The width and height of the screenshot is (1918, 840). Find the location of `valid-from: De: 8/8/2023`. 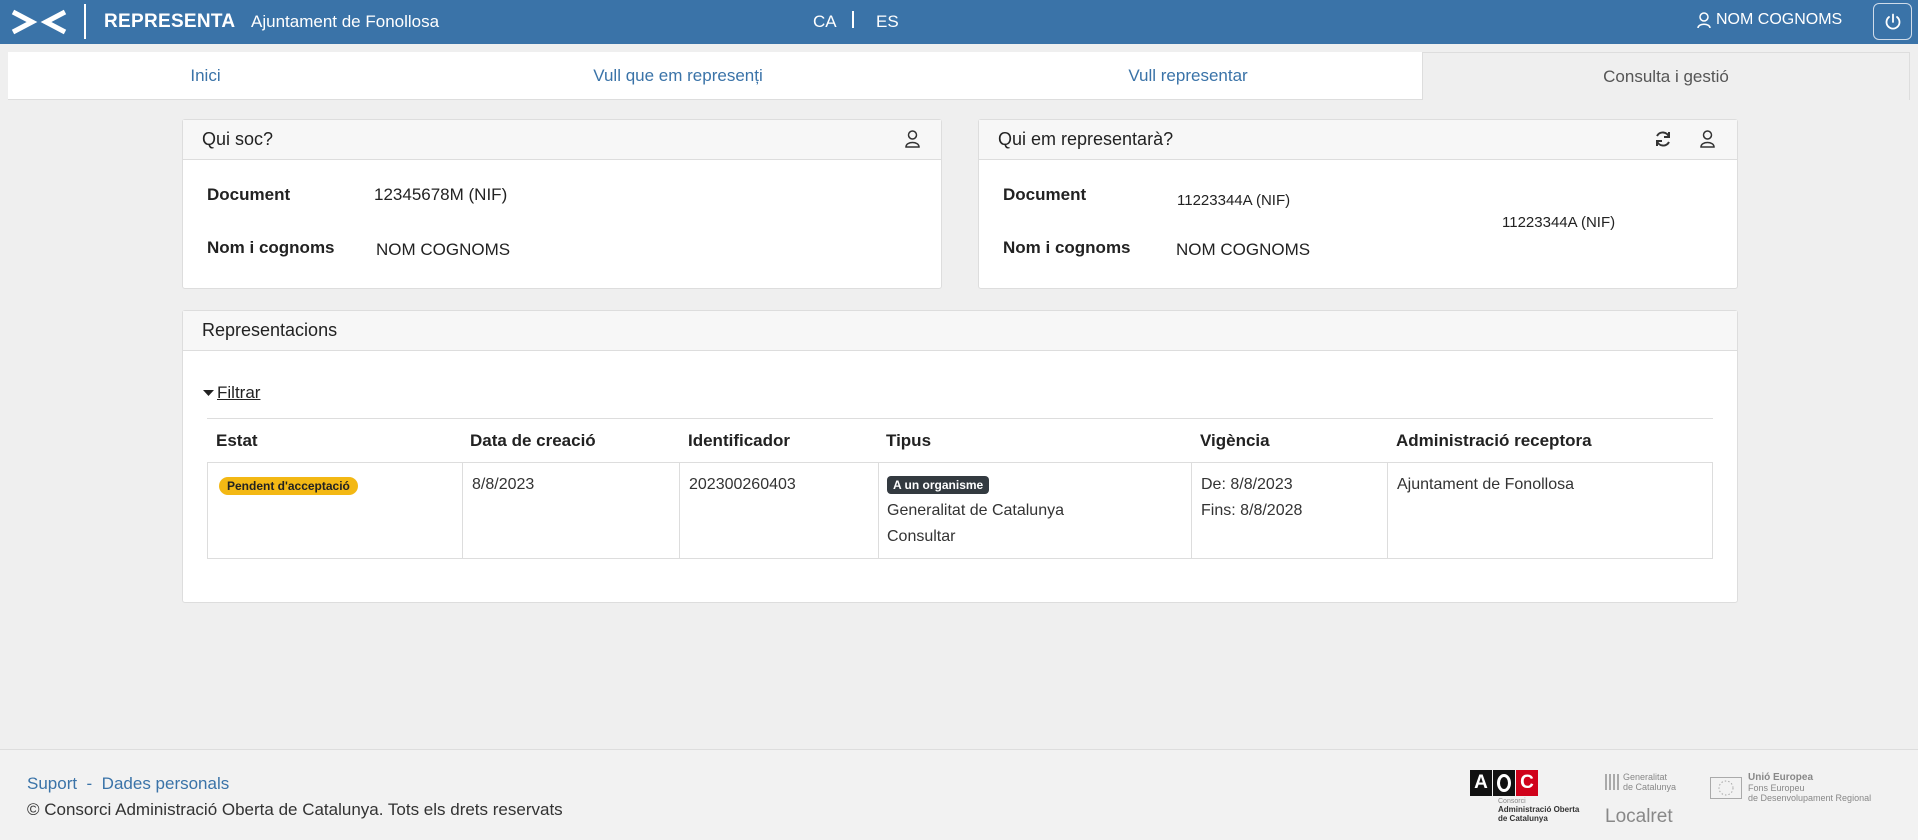

valid-from: De: 8/8/2023 is located at coordinates (1247, 484).